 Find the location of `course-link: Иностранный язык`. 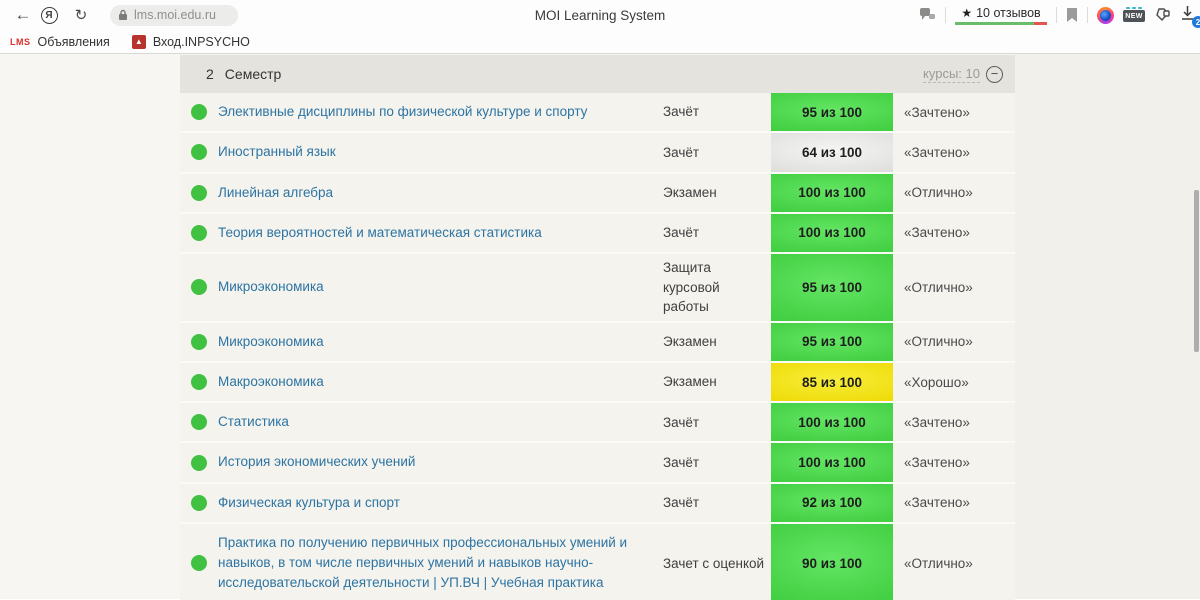

course-link: Иностранный язык is located at coordinates (440, 152).